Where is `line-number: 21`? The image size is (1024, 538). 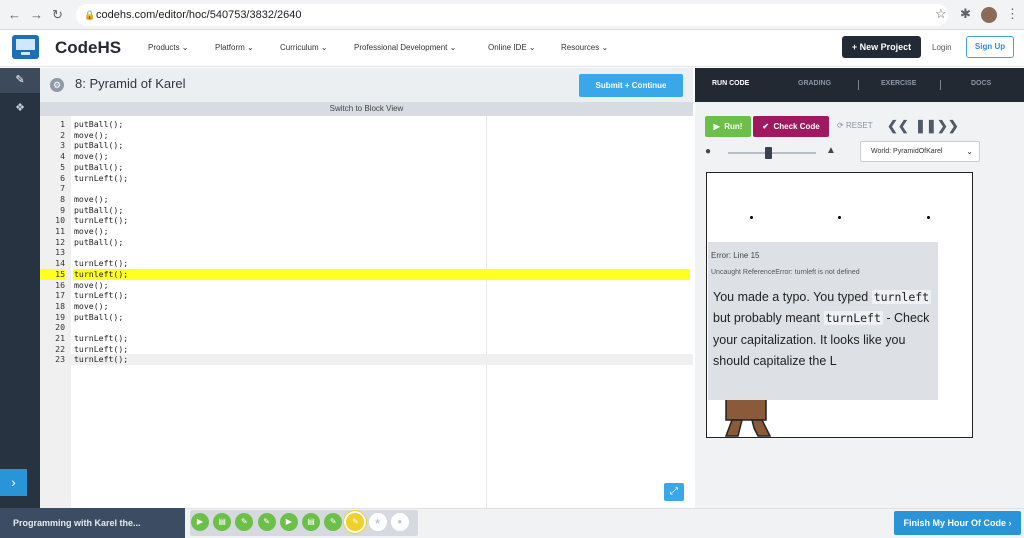 line-number: 21 is located at coordinates (60, 338).